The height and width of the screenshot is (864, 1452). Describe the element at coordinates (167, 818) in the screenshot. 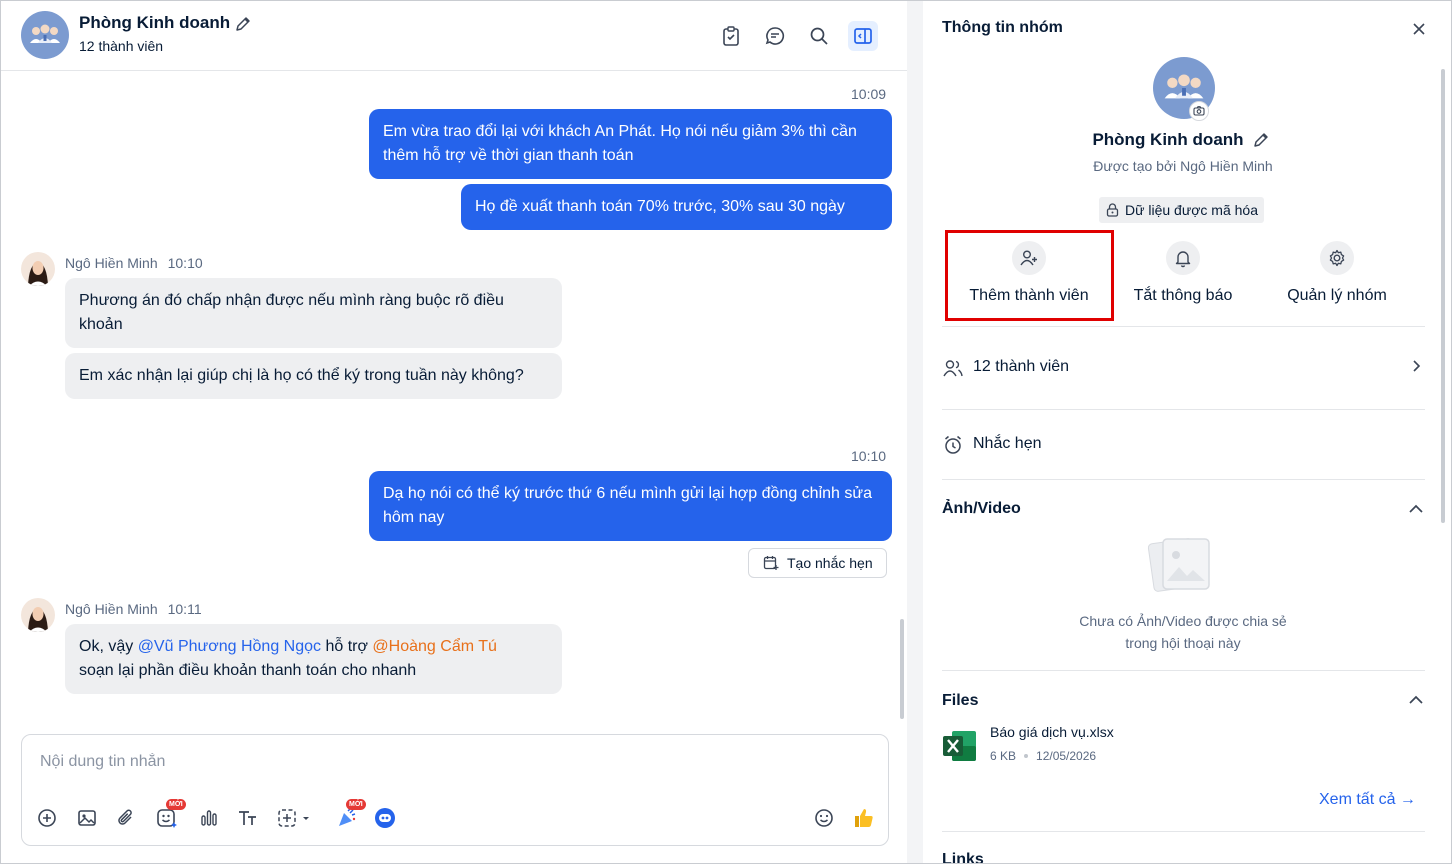

I see `sticker-icon` at that location.